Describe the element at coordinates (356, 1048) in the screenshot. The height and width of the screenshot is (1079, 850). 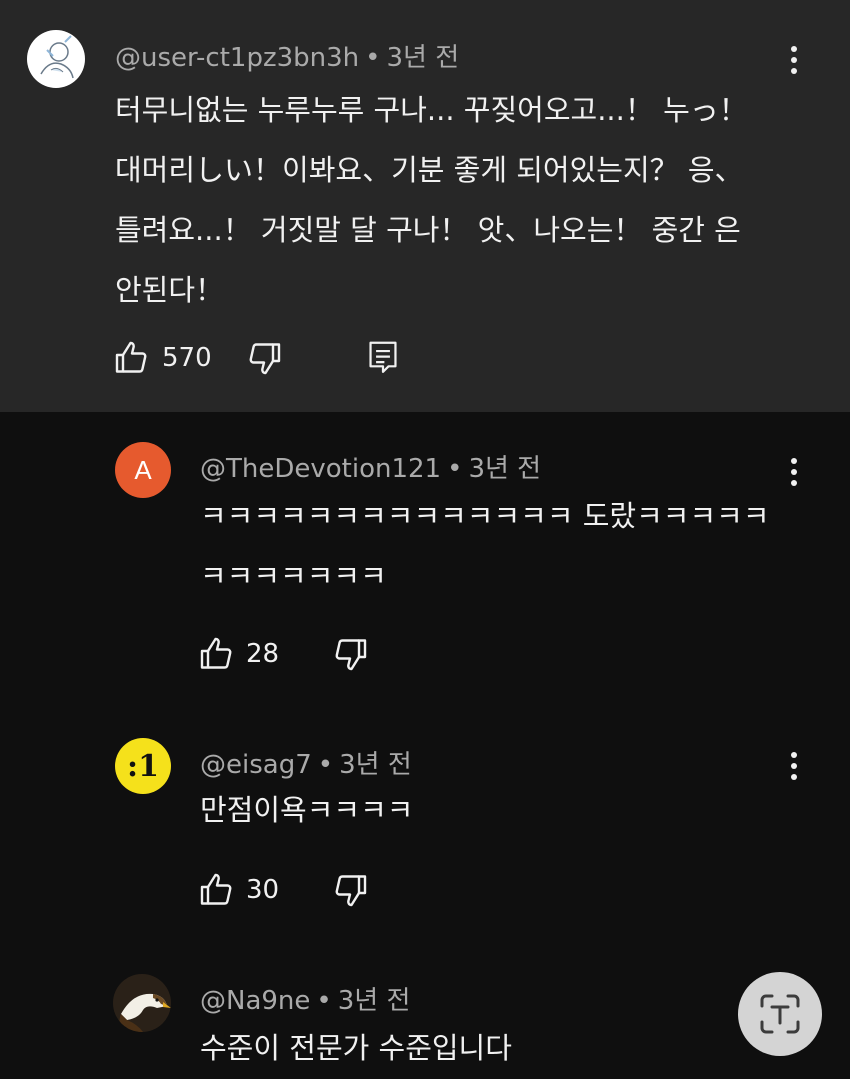
I see `comment-line: 수준이 전문가 수준입니다` at that location.